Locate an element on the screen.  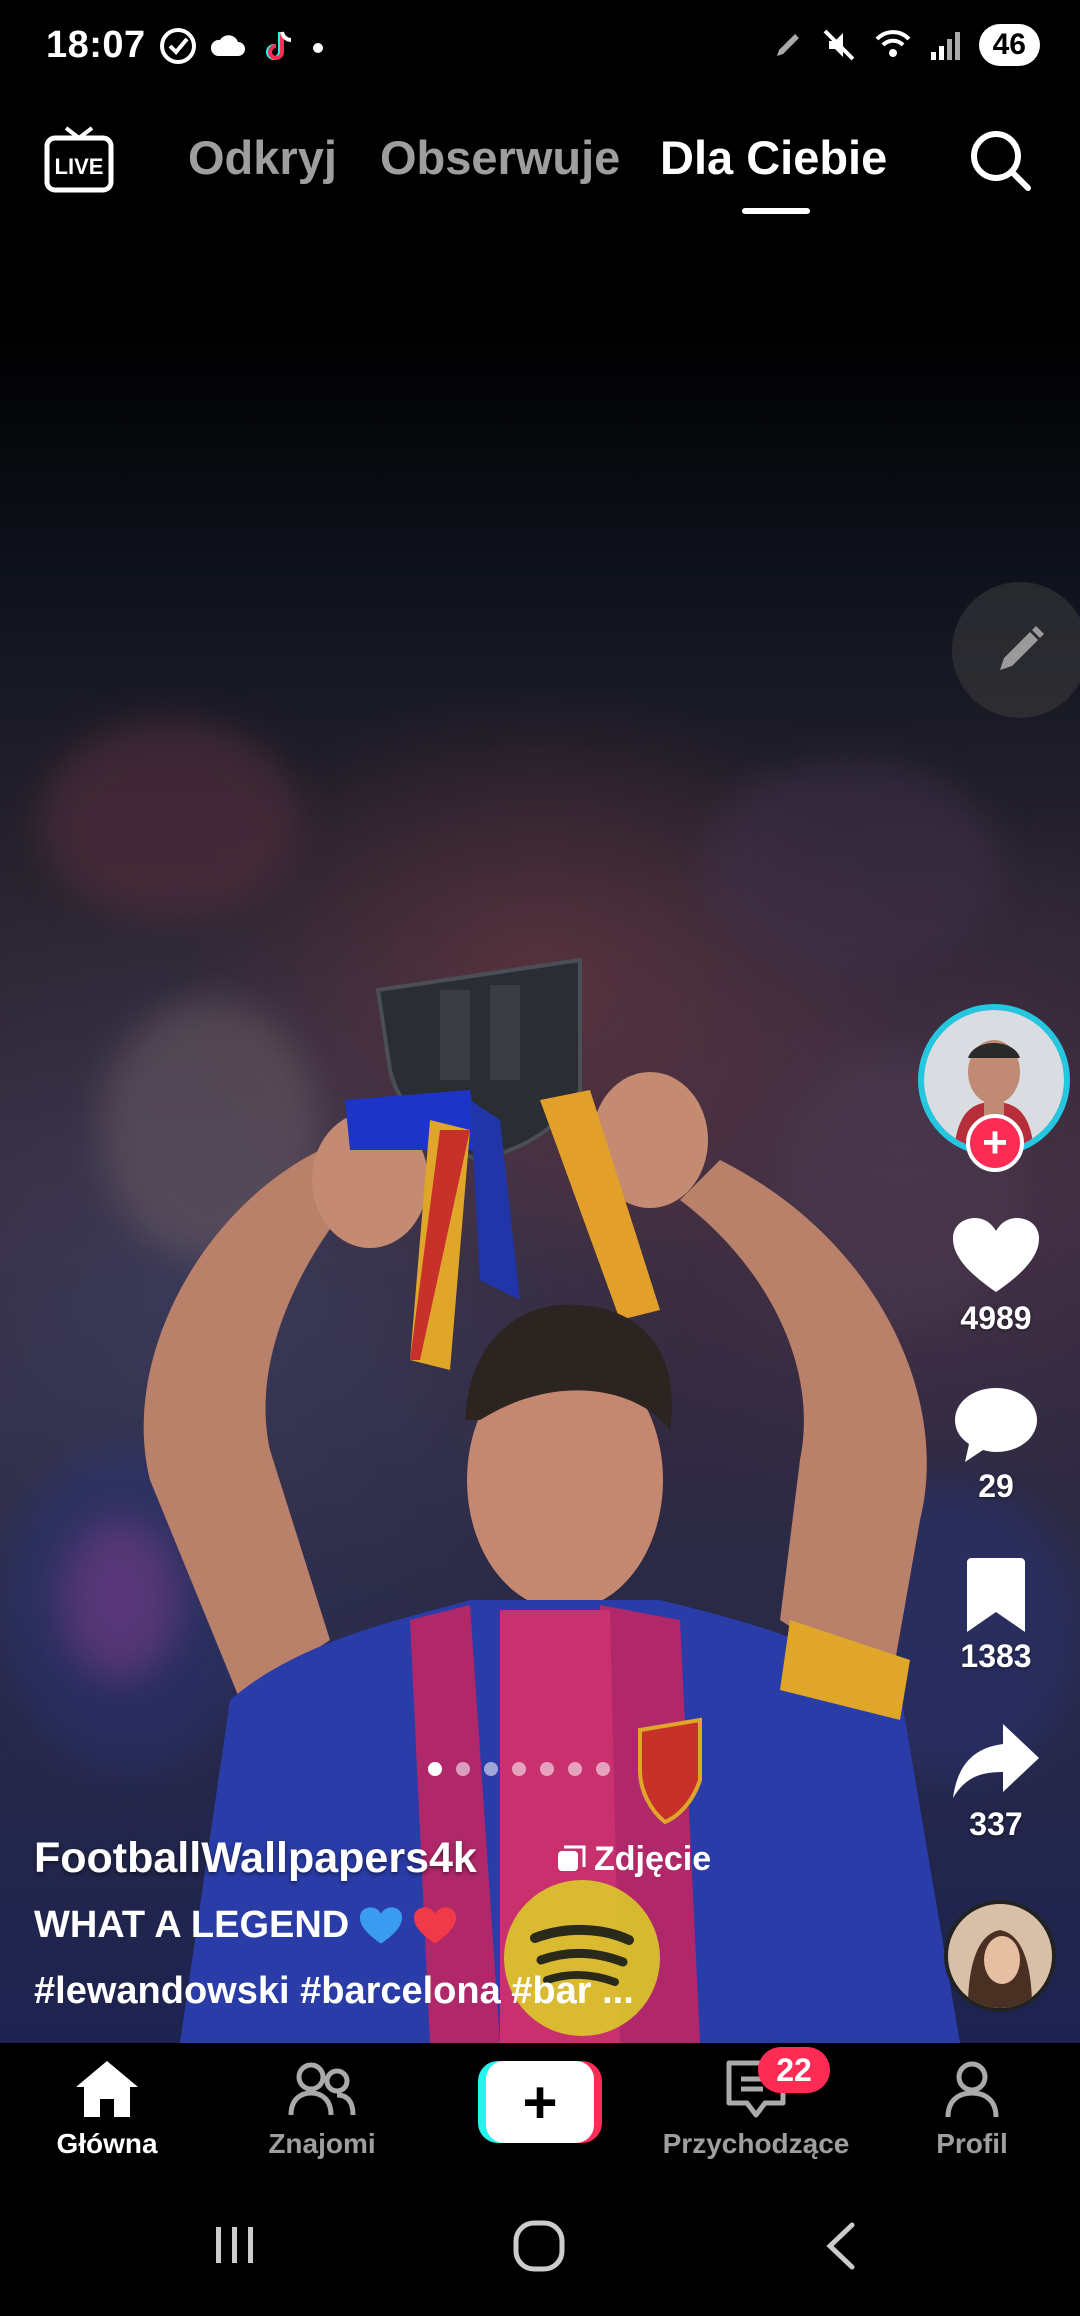
android-navigation-bar is located at coordinates (540, 2249).